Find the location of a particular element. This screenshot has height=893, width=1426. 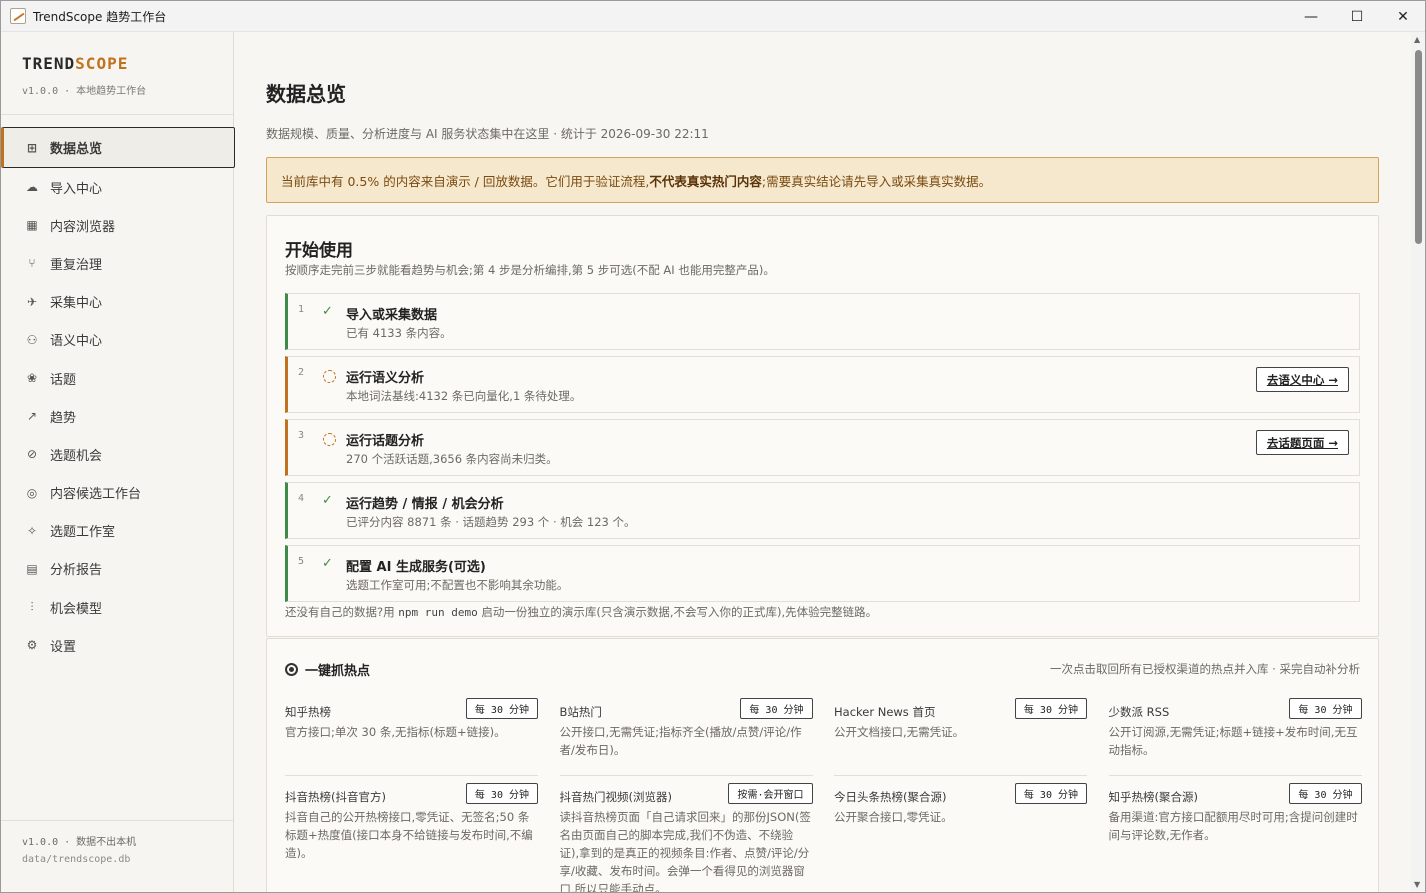

compass-icon: ⊘ is located at coordinates (32, 454).